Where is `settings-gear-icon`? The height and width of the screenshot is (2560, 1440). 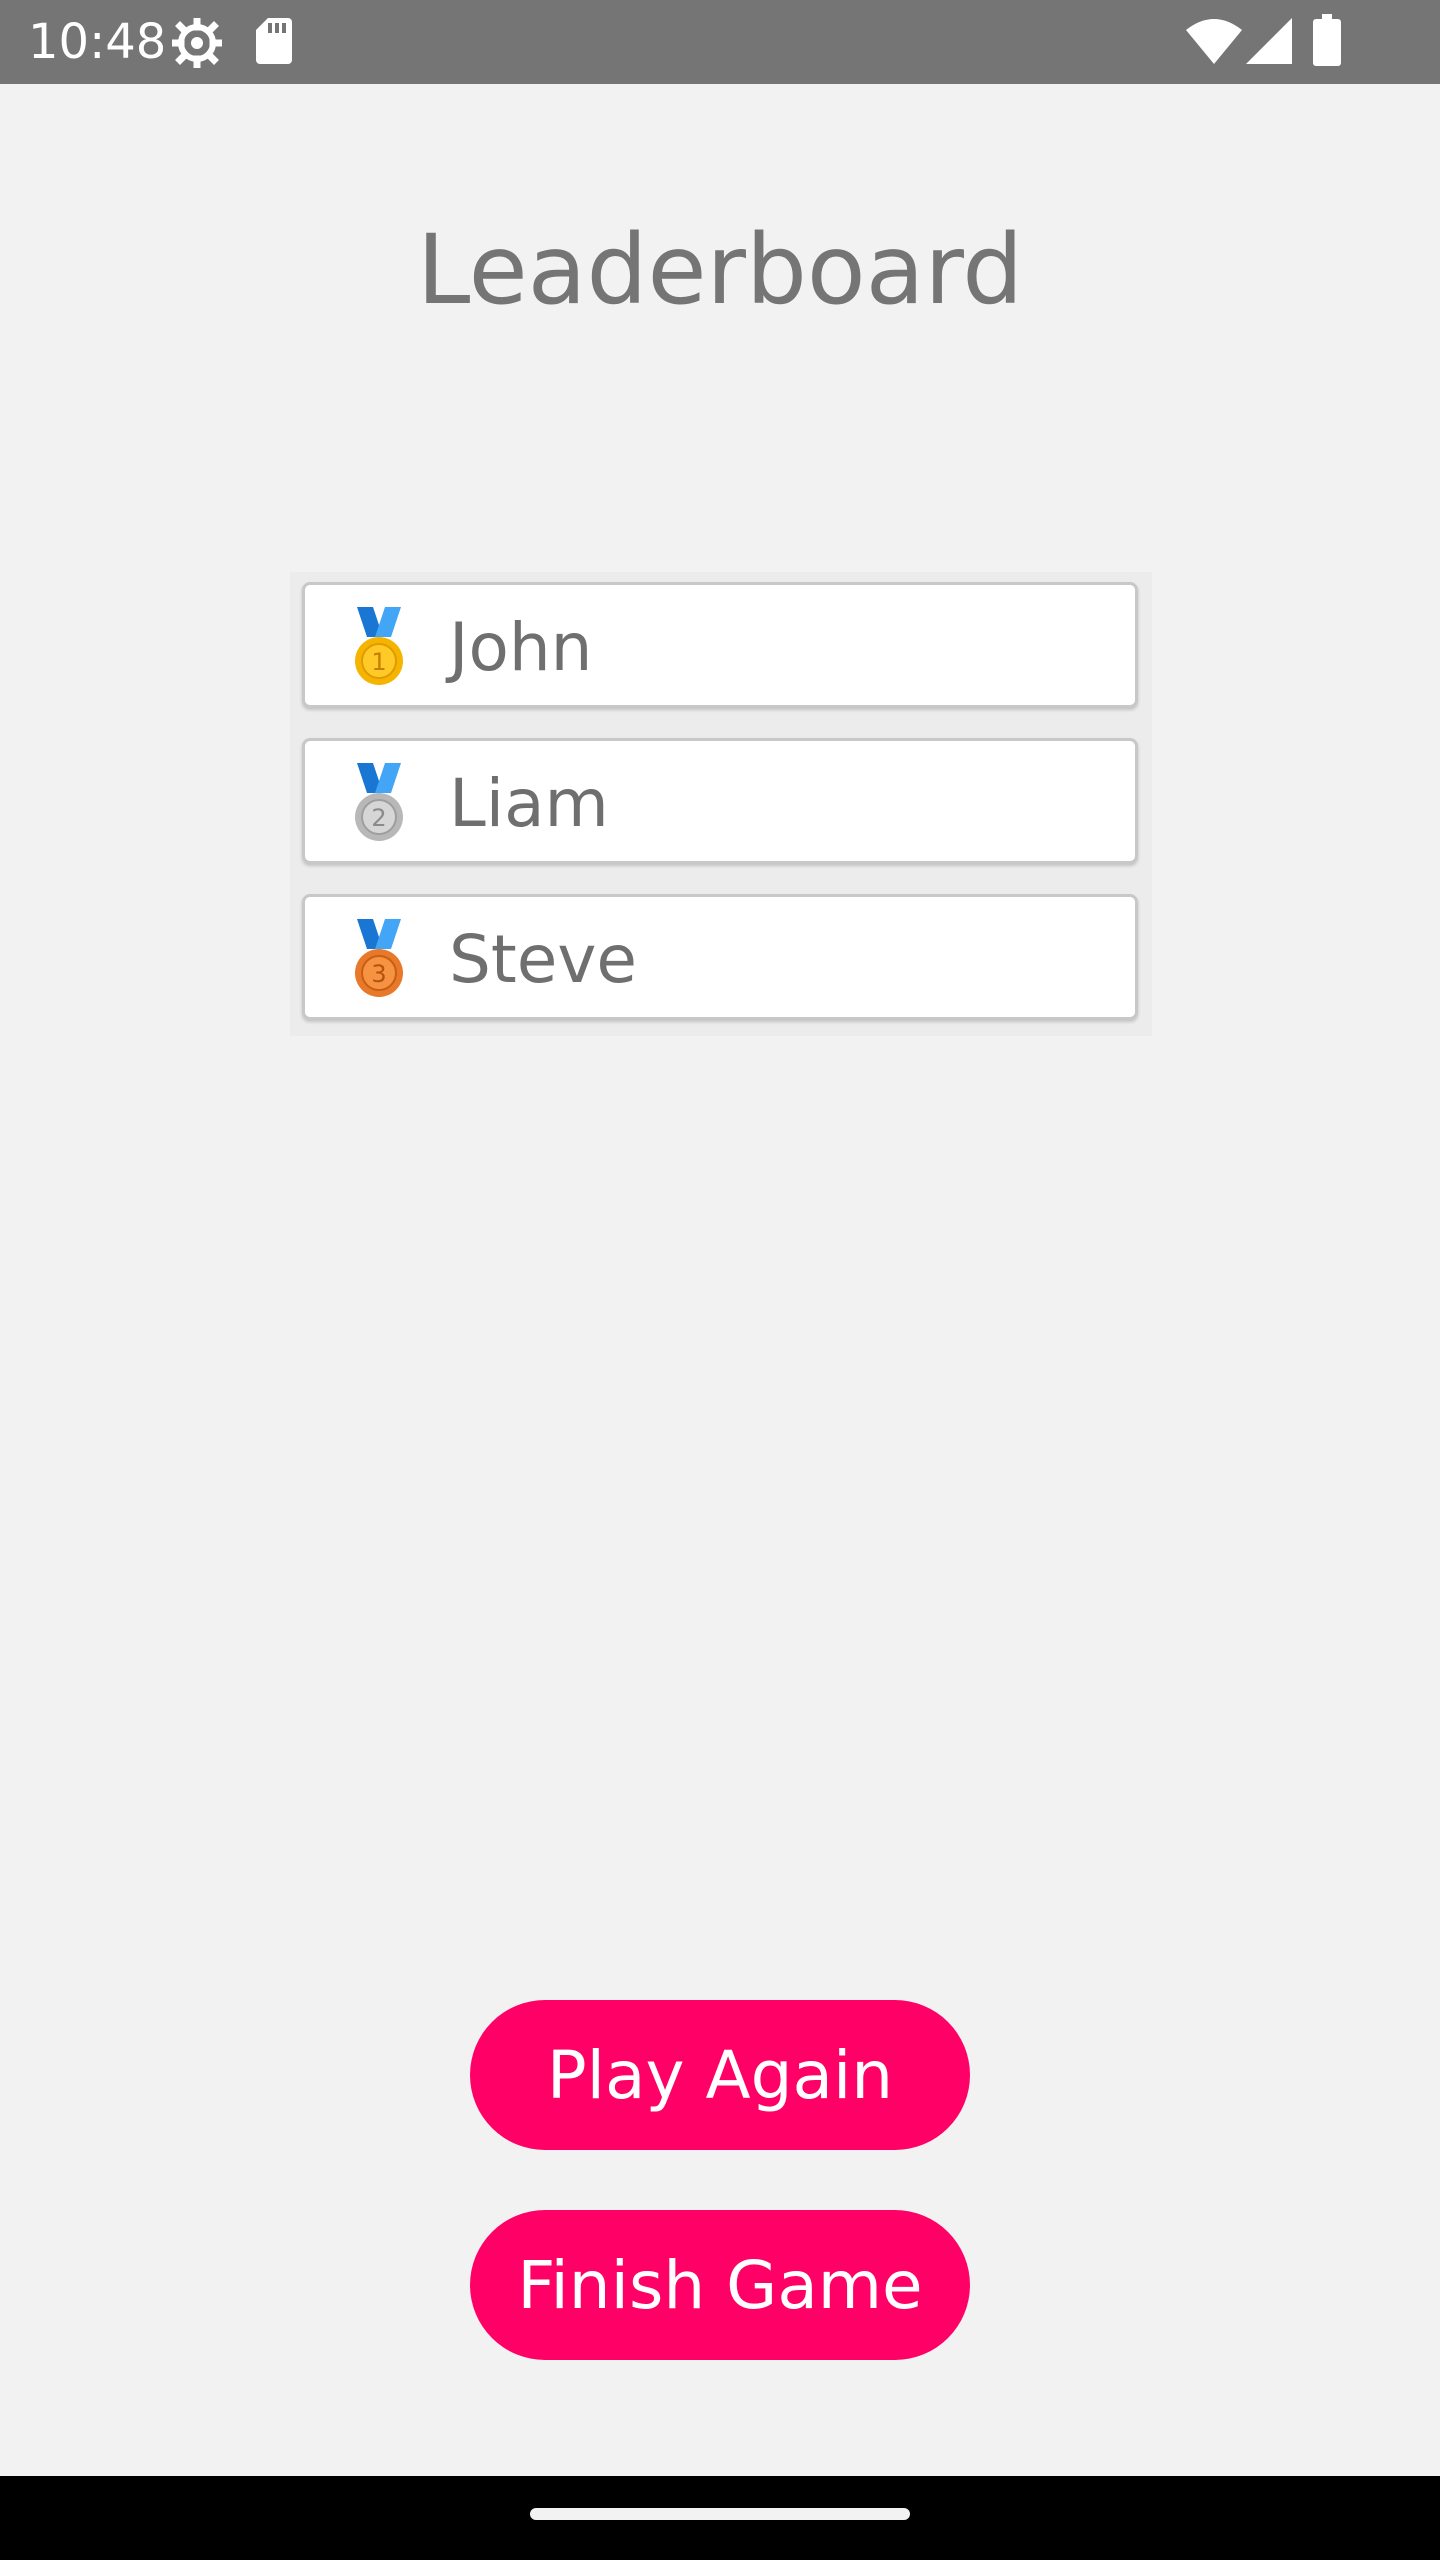 settings-gear-icon is located at coordinates (197, 43).